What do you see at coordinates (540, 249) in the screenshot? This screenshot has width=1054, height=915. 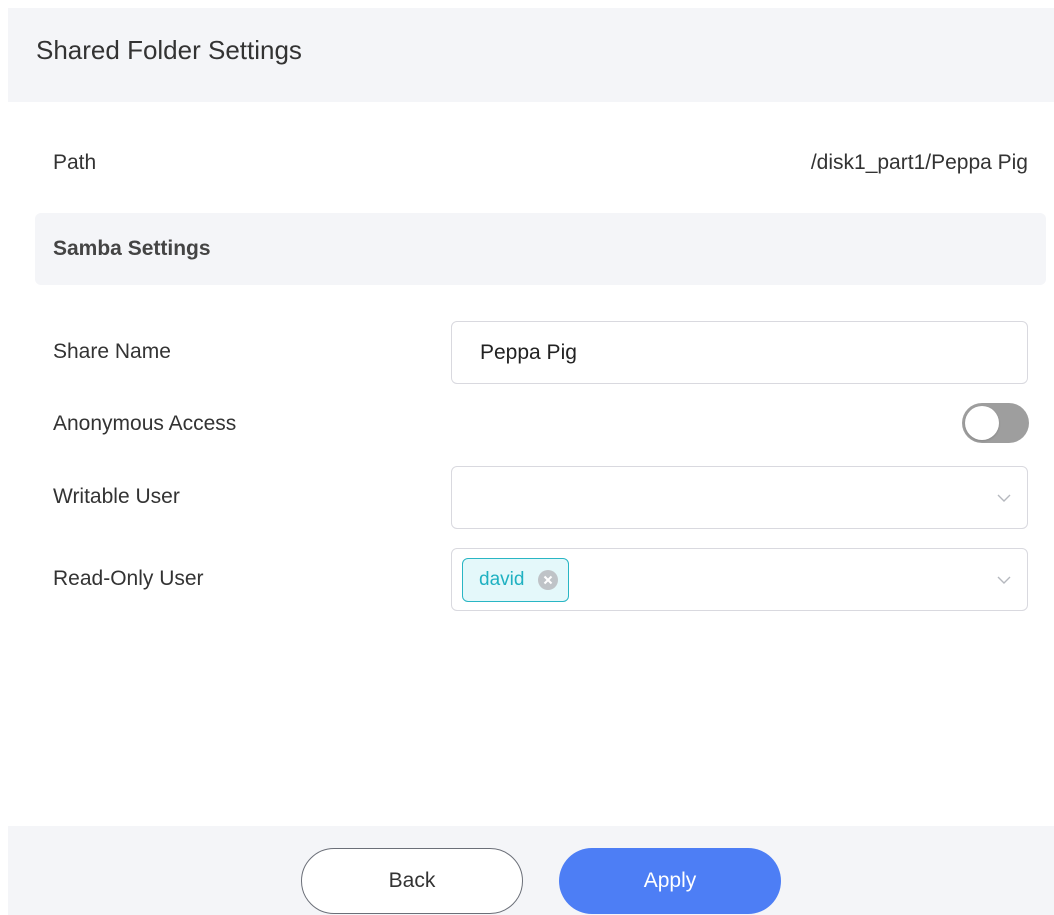 I see `samba-settings-section: Samba Settings` at bounding box center [540, 249].